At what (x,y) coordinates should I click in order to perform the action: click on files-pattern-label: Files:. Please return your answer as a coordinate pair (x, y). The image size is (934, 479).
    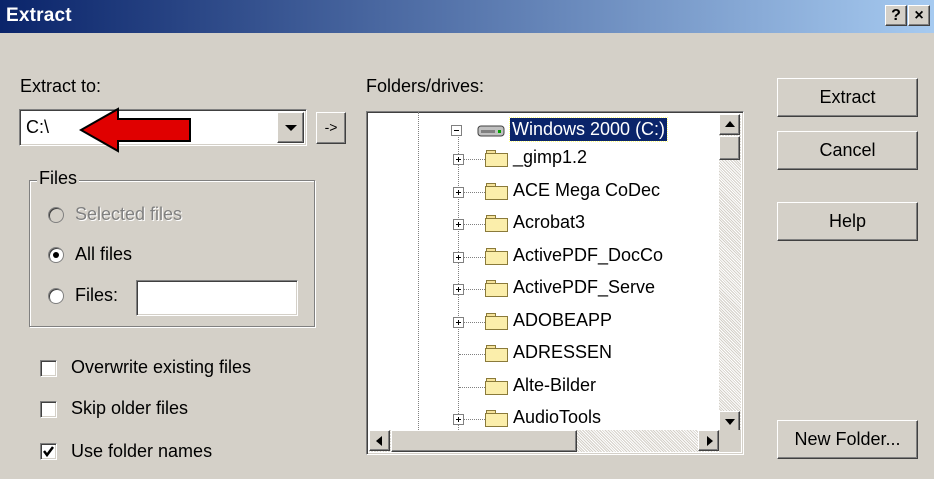
    Looking at the image, I should click on (97, 295).